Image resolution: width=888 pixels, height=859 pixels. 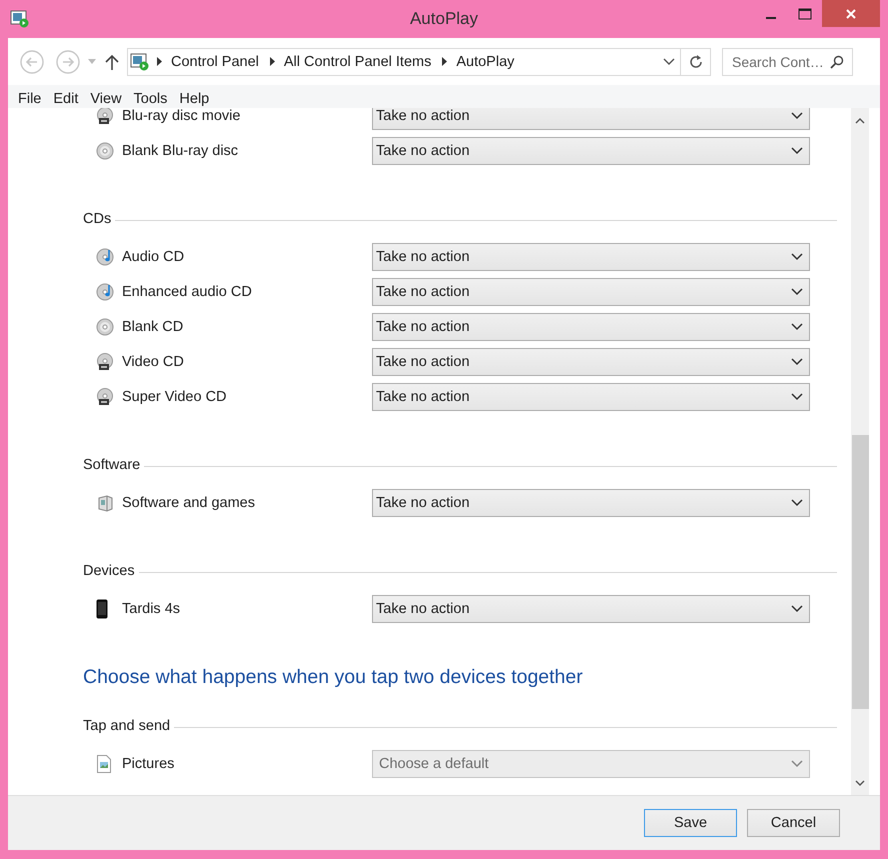 What do you see at coordinates (182, 116) in the screenshot?
I see `media-label: Blu-ray disc movie` at bounding box center [182, 116].